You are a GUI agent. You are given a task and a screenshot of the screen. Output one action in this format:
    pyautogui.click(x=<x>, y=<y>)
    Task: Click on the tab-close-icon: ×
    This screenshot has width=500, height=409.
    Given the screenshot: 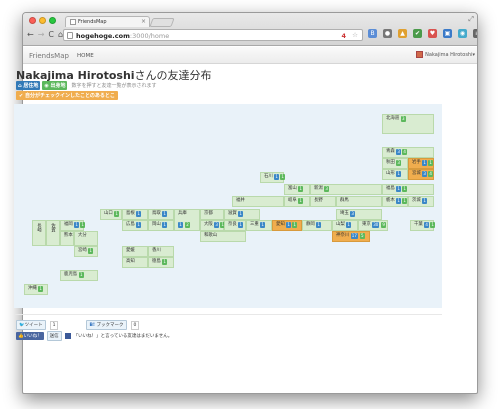 What is the action you would take?
    pyautogui.click(x=143, y=21)
    